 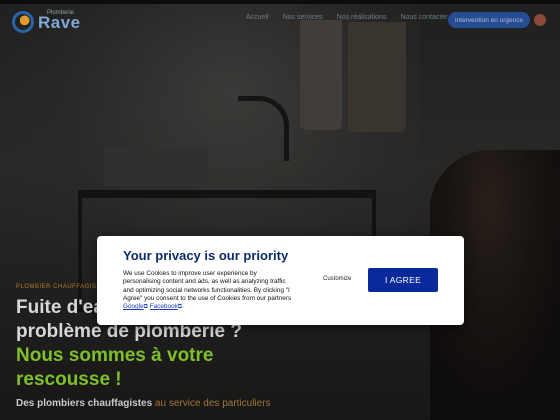 What do you see at coordinates (211, 403) in the screenshot?
I see `hero-subtitle-rest: au service des particuliers` at bounding box center [211, 403].